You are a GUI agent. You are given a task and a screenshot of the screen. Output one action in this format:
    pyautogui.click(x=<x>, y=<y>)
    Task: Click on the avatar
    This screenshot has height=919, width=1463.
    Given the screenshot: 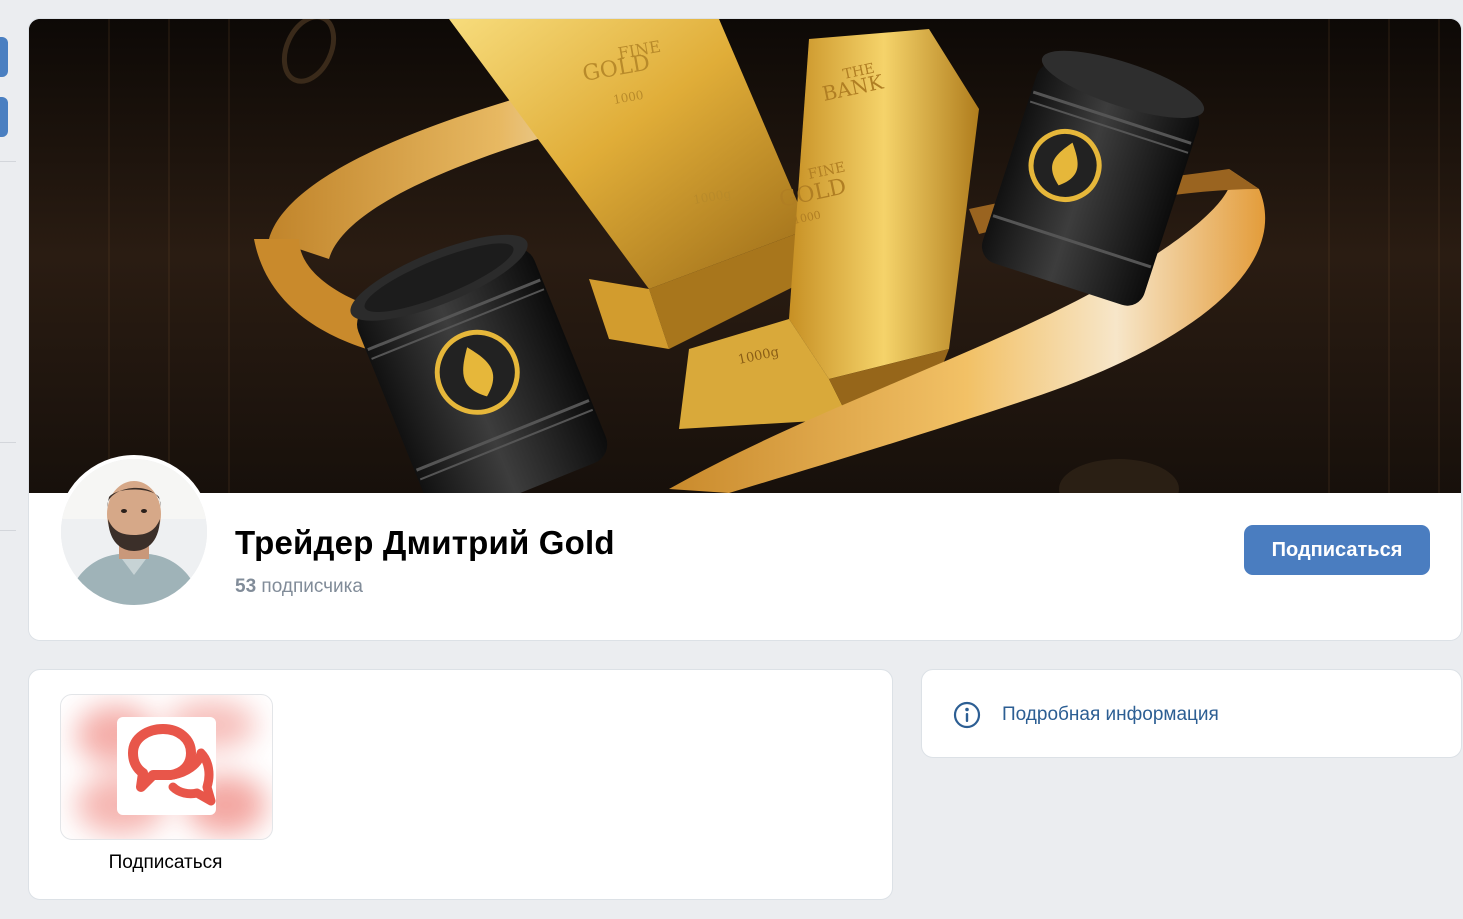 What is the action you would take?
    pyautogui.click(x=134, y=532)
    